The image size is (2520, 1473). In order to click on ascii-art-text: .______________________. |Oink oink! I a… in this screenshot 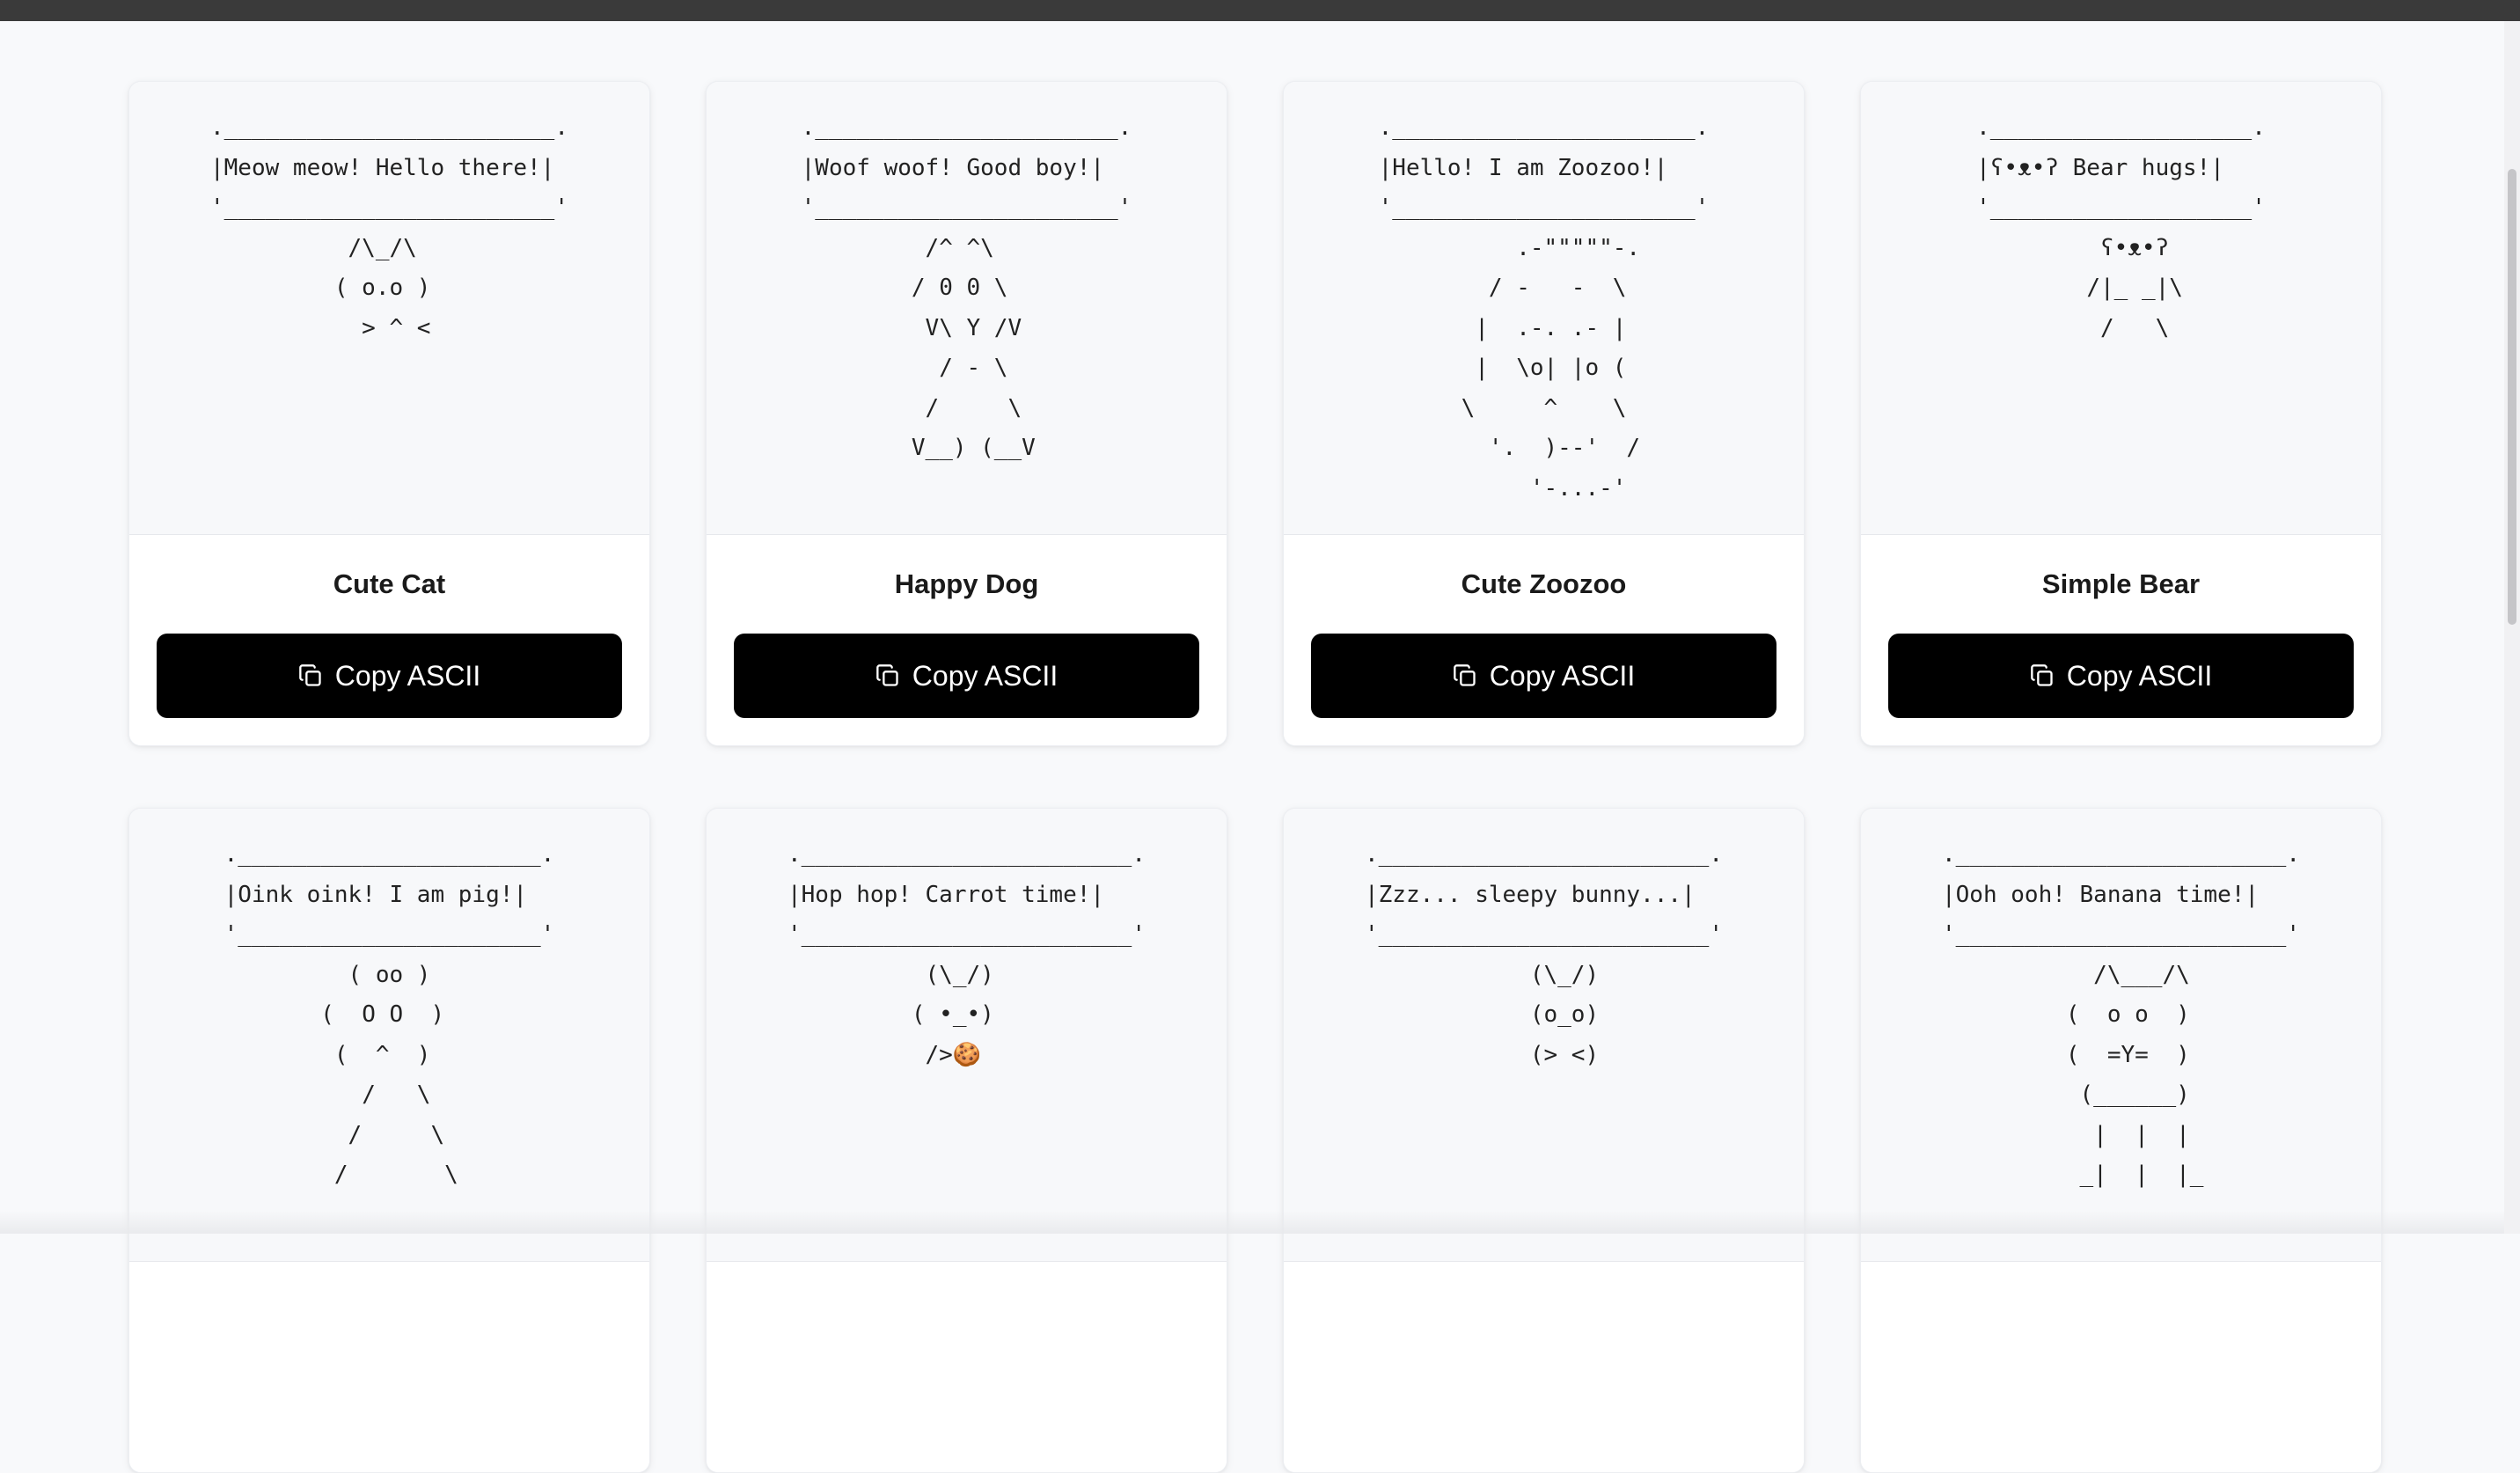, I will do `click(389, 1015)`.